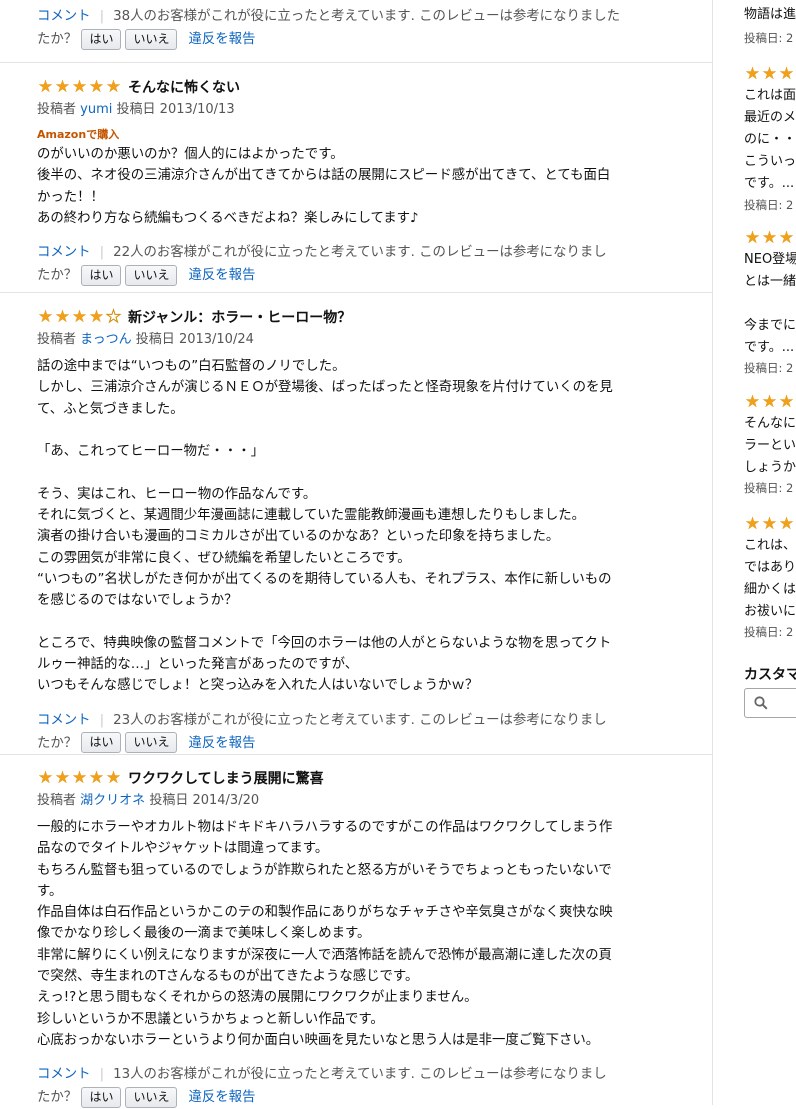 The width and height of the screenshot is (796, 1109). I want to click on helpful-text: 22人のお客様がこれが役に立ったと考えています. このレビューは参考になりまし, so click(360, 253).